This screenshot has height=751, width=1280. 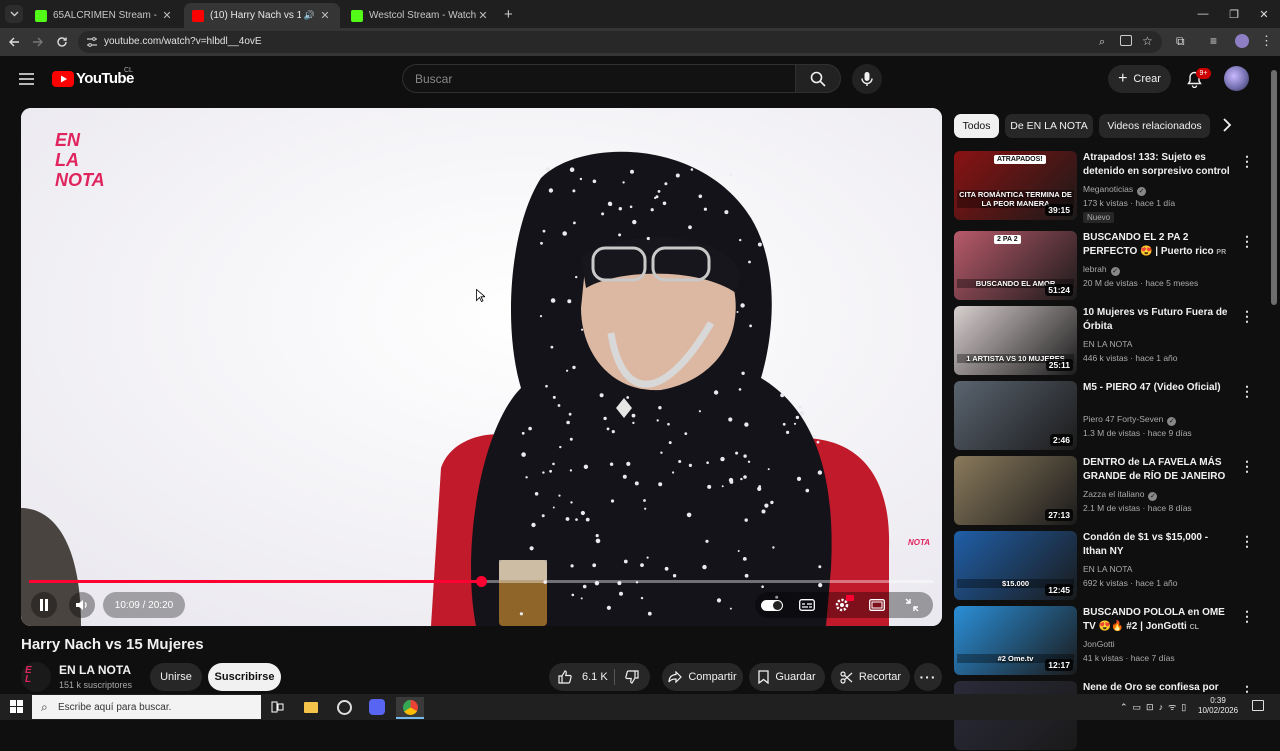 What do you see at coordinates (1126, 40) in the screenshot?
I see `cast-install-icon` at bounding box center [1126, 40].